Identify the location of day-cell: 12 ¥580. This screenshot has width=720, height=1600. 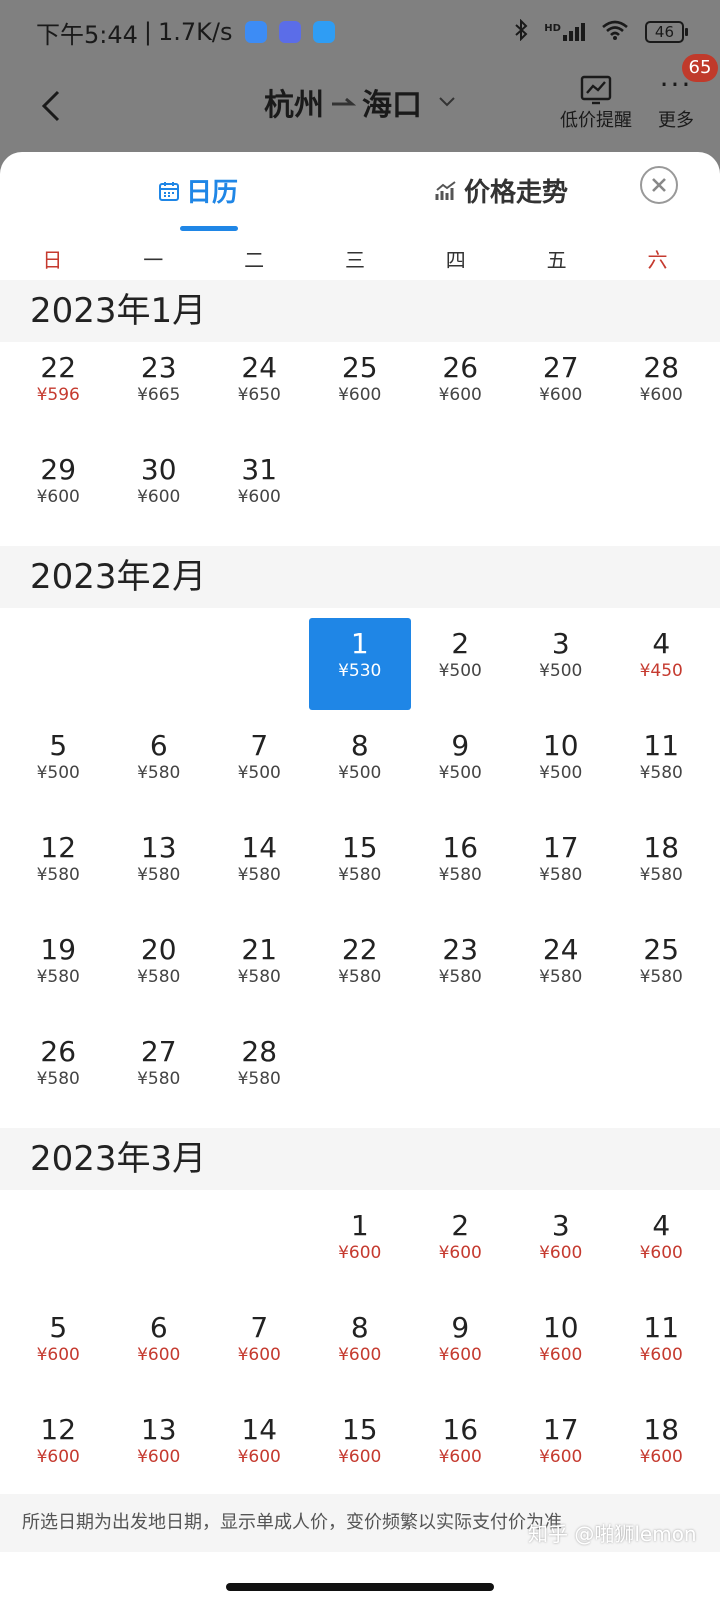
(58, 873).